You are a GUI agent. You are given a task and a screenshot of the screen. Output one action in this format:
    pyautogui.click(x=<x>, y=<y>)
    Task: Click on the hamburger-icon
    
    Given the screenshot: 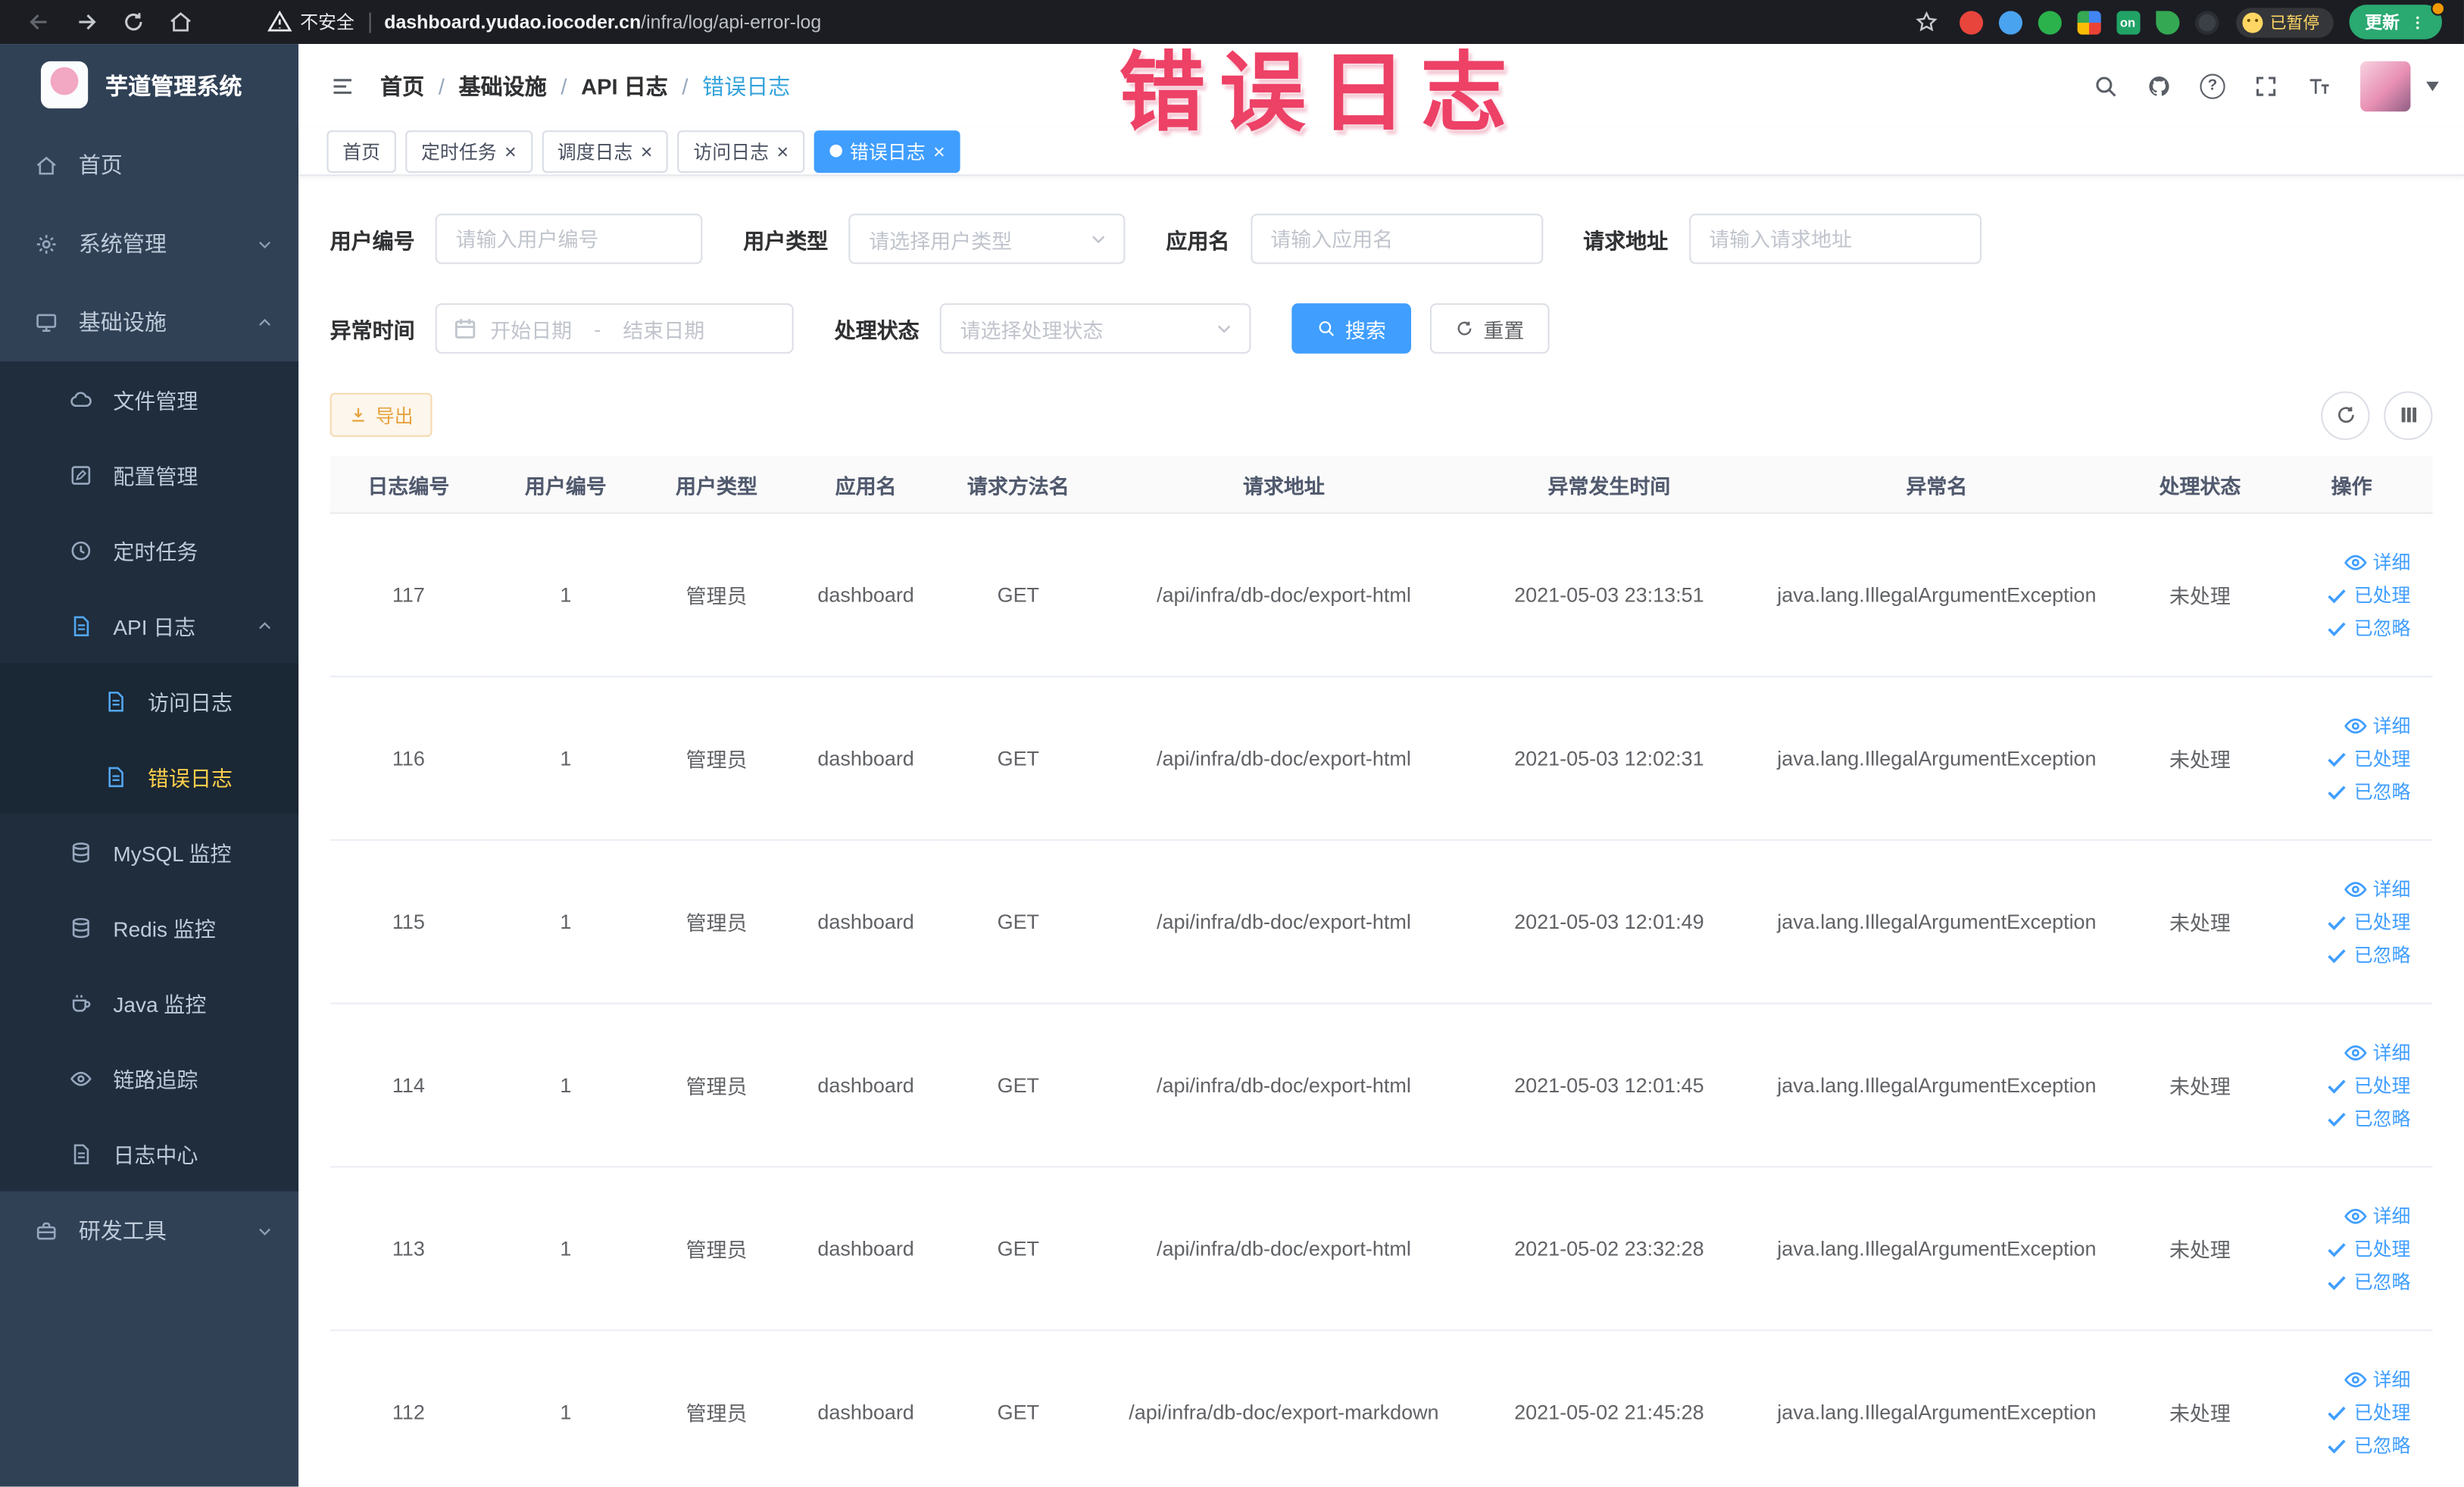 What is the action you would take?
    pyautogui.click(x=342, y=85)
    